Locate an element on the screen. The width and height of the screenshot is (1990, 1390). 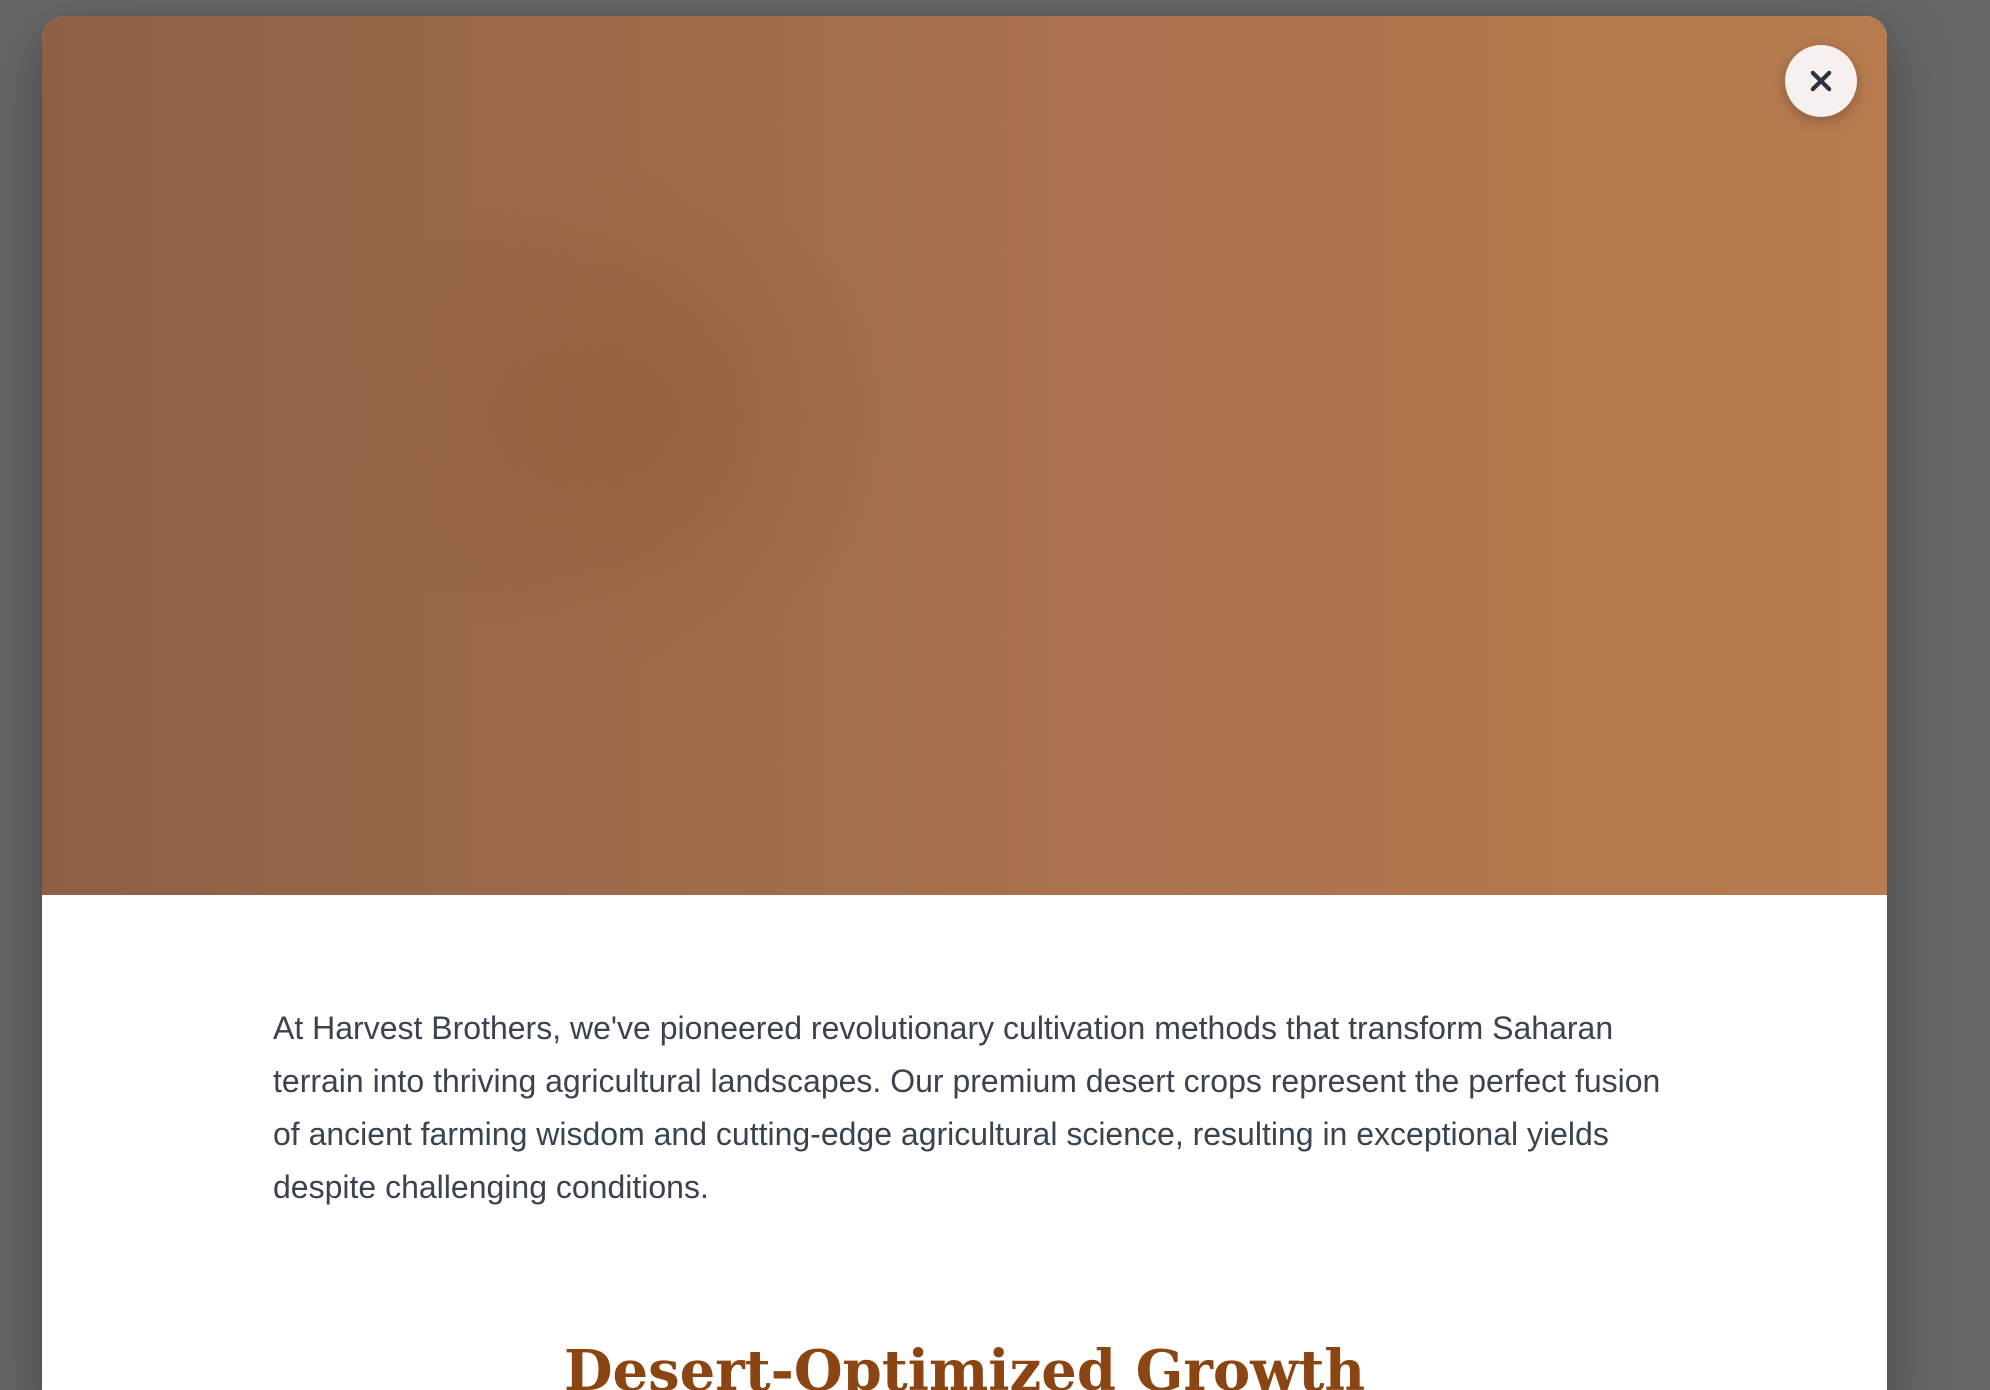
section-title: Desert-Optimized Growth is located at coordinates (964, 1364).